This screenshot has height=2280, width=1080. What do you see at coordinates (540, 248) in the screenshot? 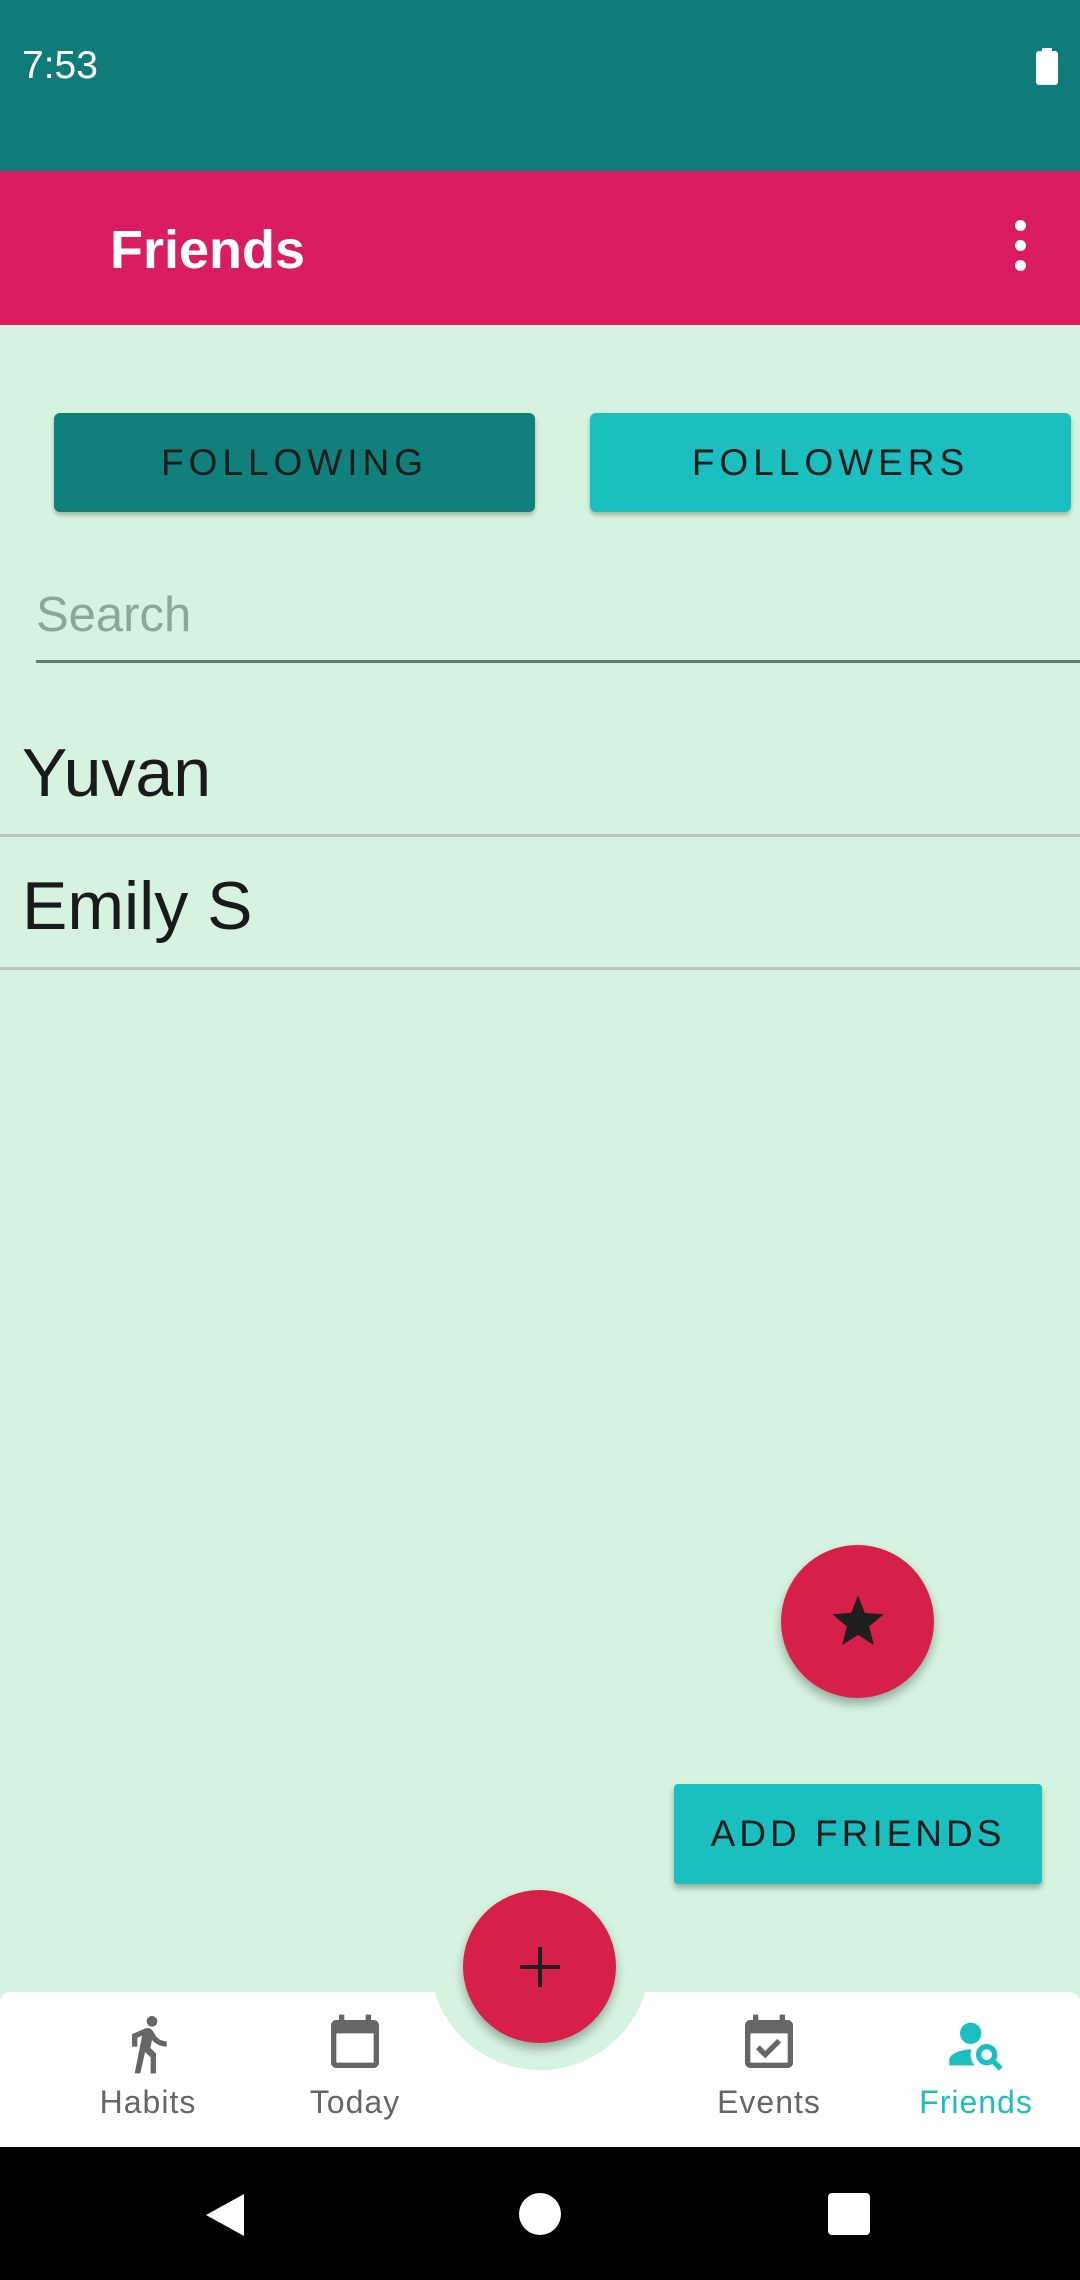
I see `app-bar: Friends` at bounding box center [540, 248].